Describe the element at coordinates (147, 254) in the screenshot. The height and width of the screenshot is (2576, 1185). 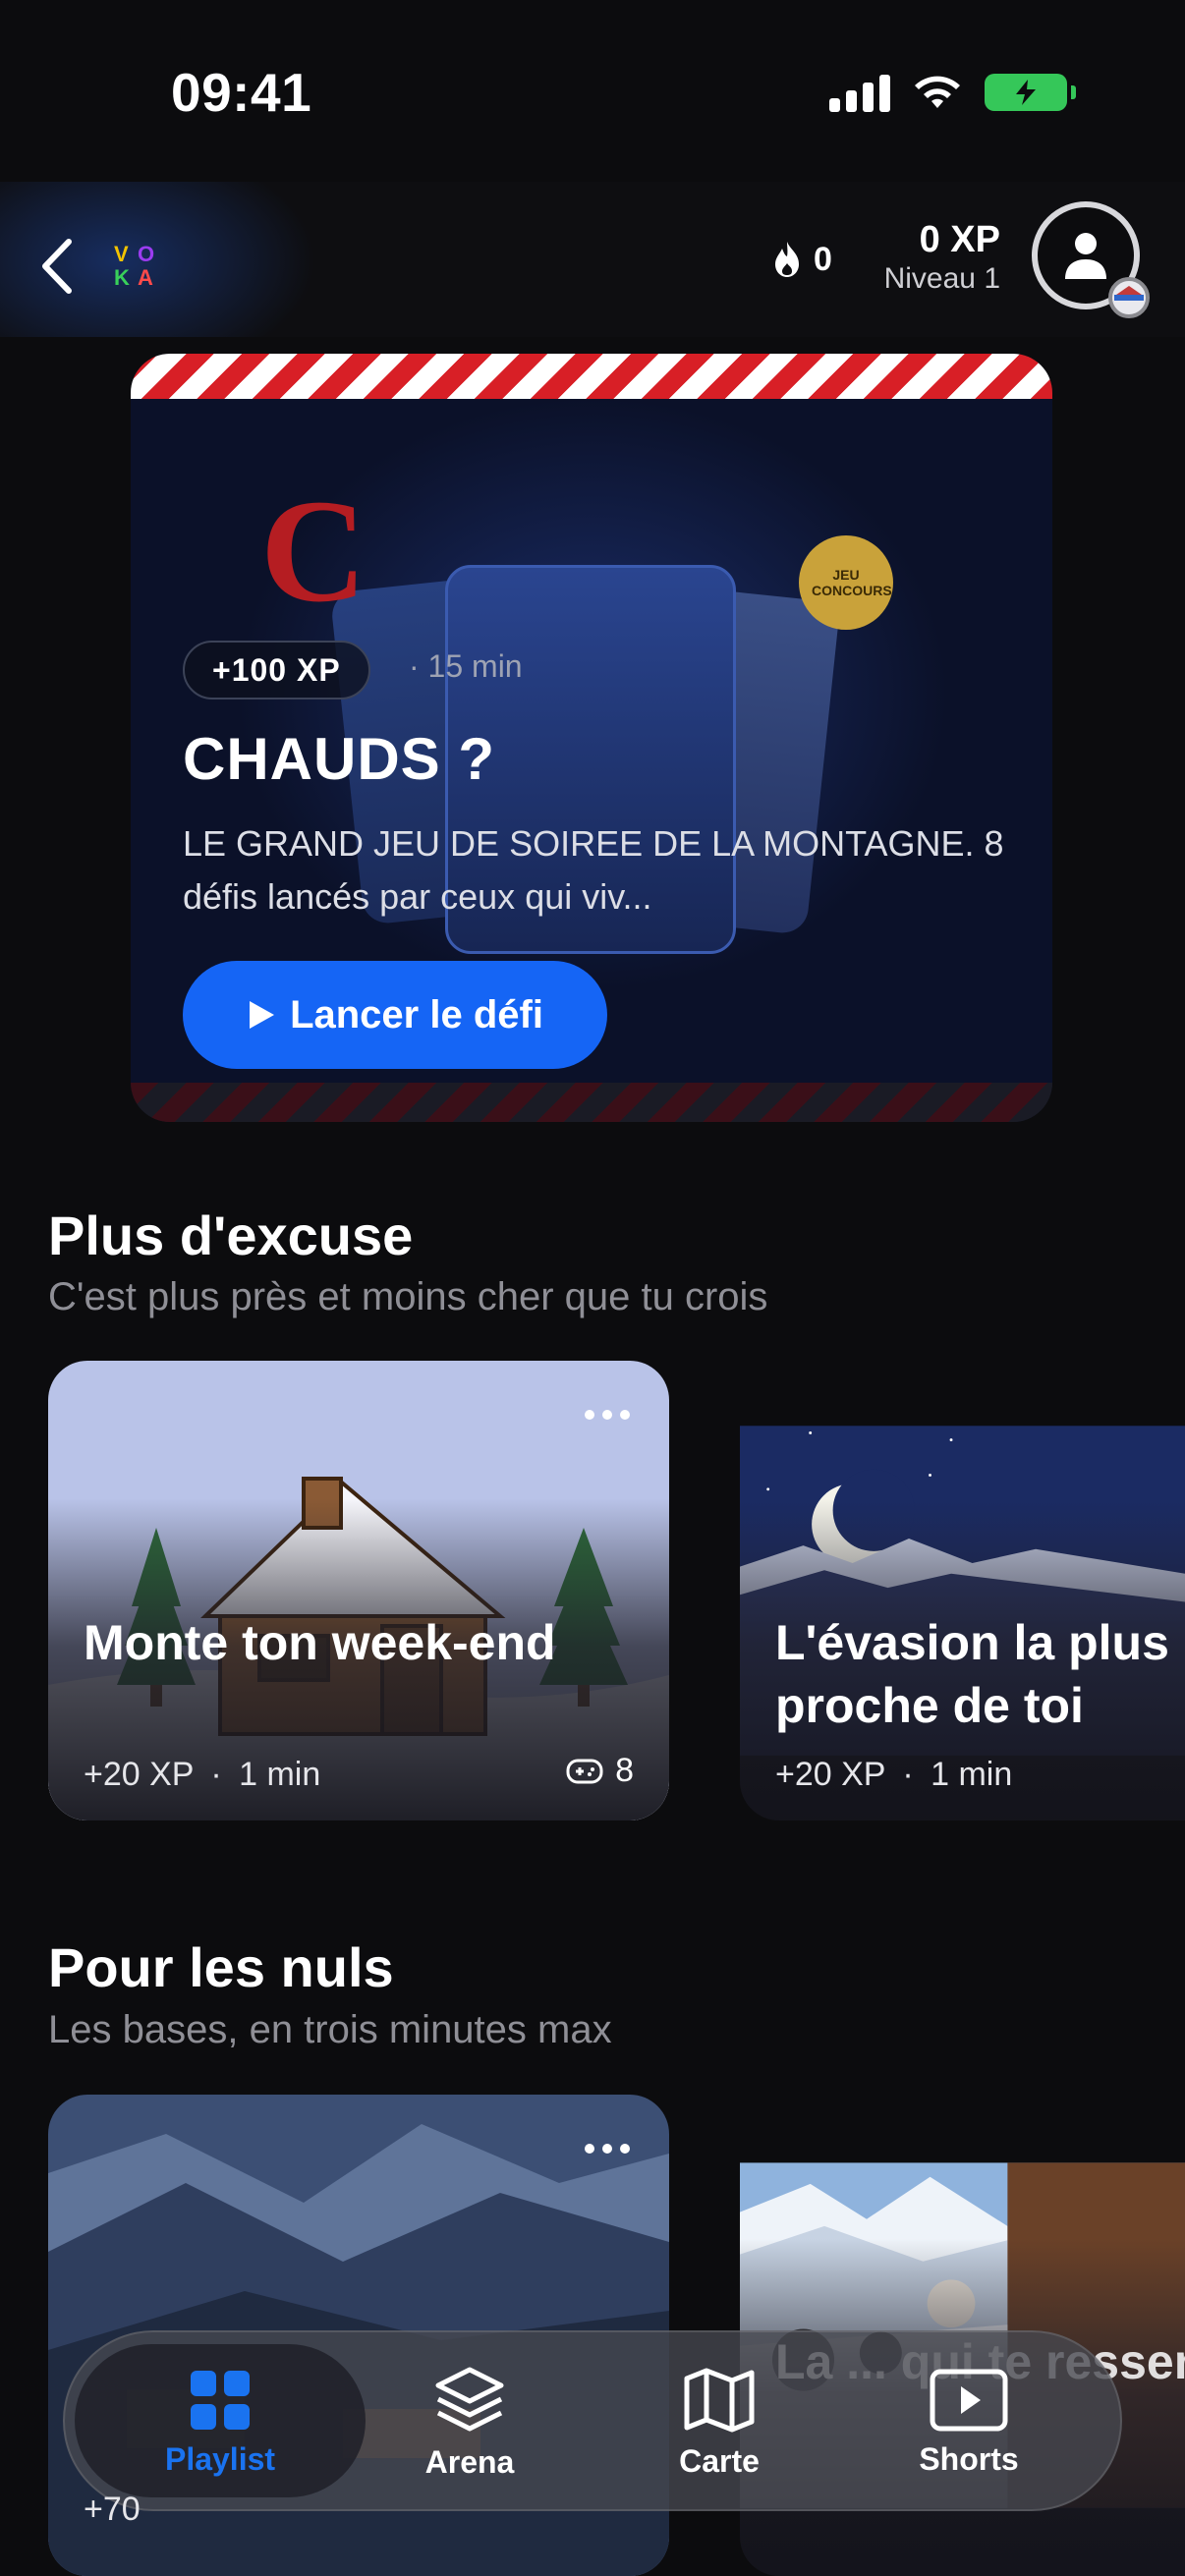
I see `logo-letter: O` at that location.